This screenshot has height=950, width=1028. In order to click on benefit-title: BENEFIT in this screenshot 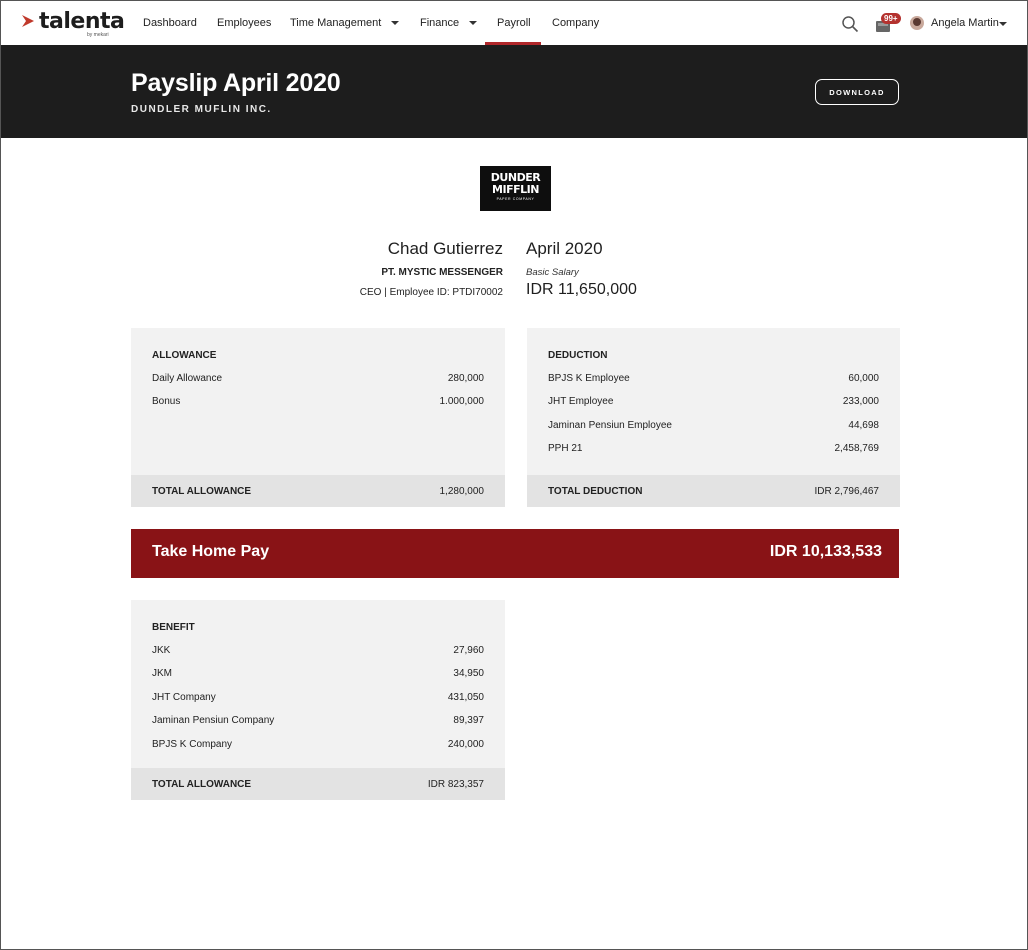, I will do `click(173, 627)`.